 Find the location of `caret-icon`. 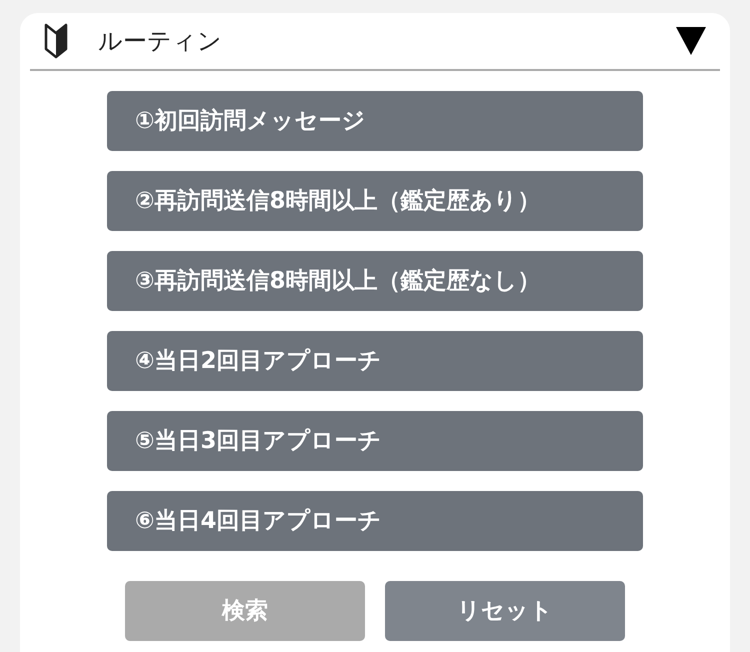

caret-icon is located at coordinates (691, 41).